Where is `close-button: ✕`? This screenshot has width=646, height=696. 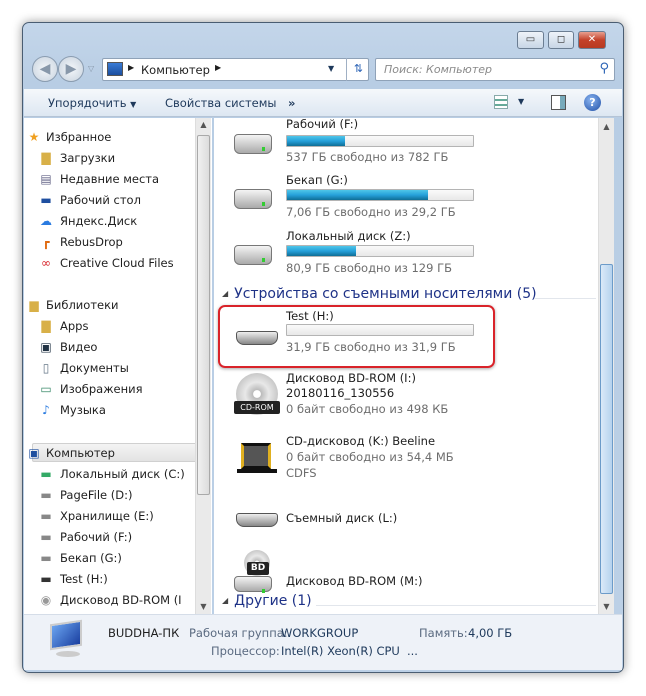 close-button: ✕ is located at coordinates (592, 40).